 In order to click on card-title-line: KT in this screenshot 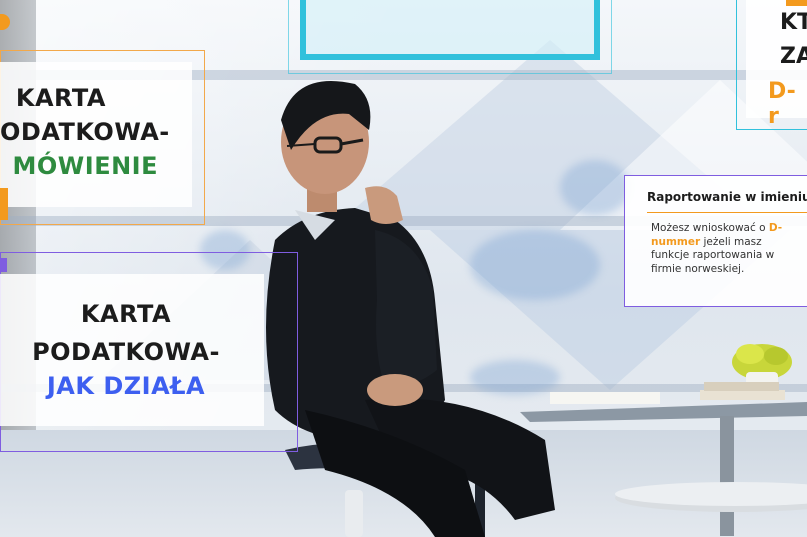, I will do `click(793, 22)`.